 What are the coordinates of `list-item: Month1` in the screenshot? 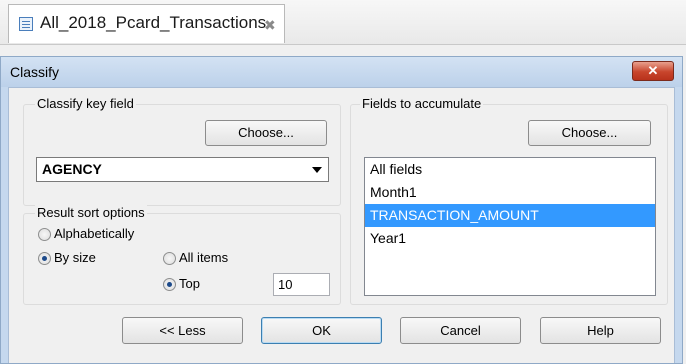 It's located at (510, 192).